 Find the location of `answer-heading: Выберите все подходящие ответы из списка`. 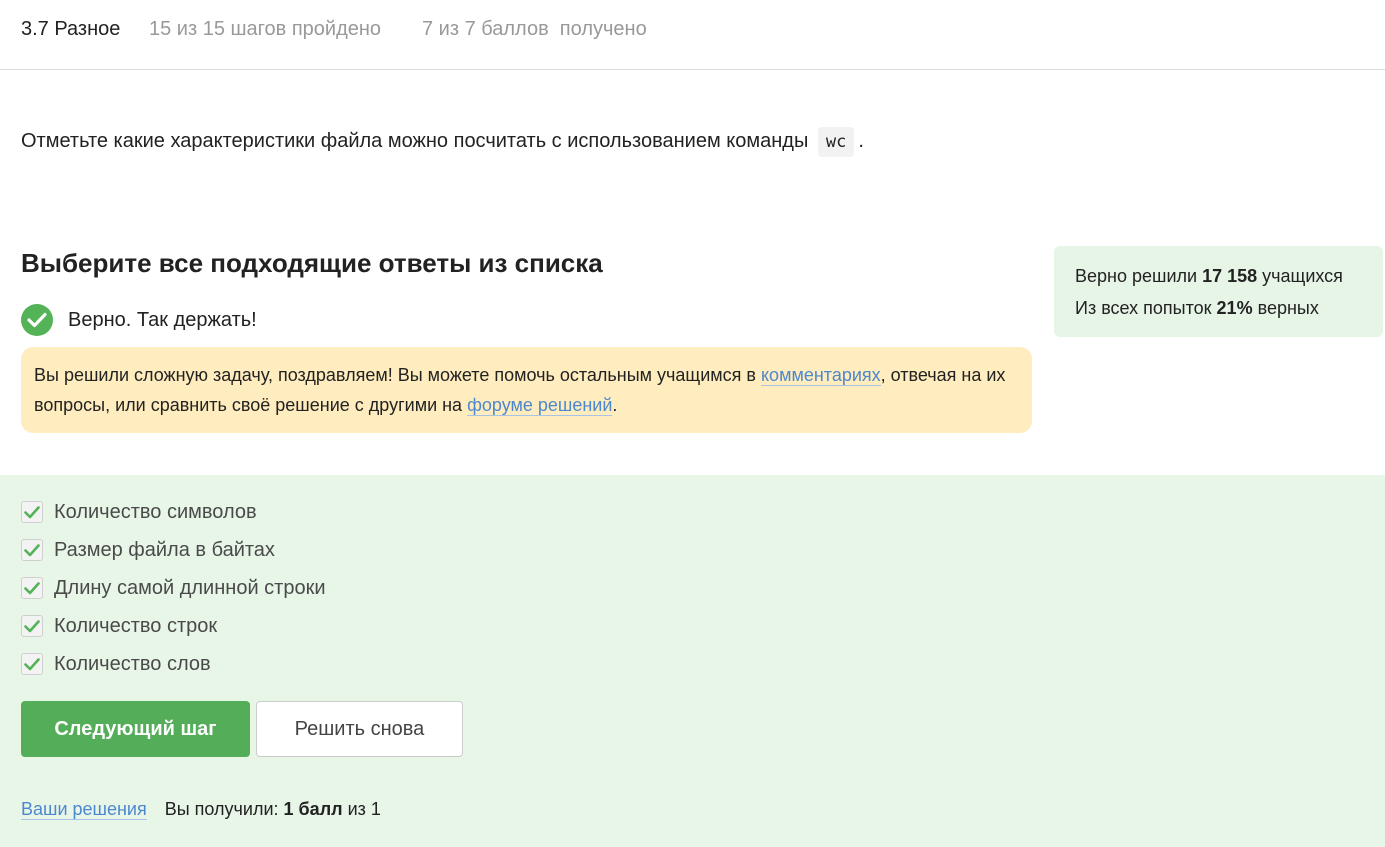

answer-heading: Выберите все подходящие ответы из списка is located at coordinates (312, 263).